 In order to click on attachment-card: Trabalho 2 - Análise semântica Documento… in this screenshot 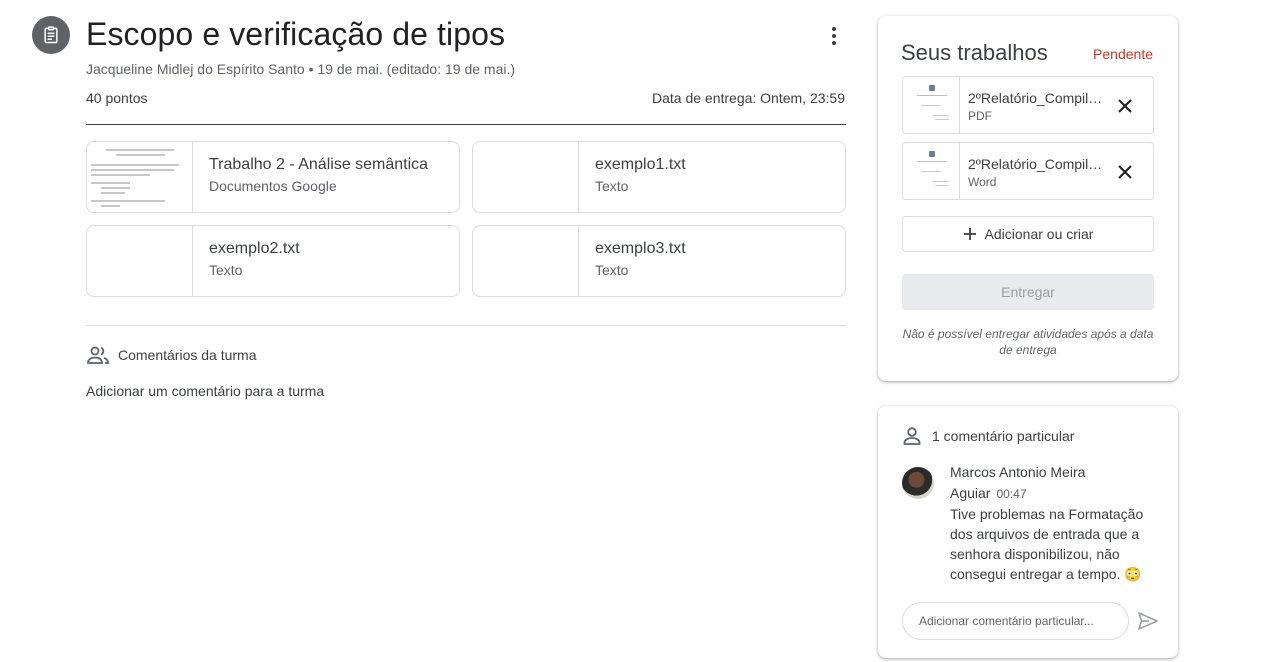, I will do `click(273, 177)`.